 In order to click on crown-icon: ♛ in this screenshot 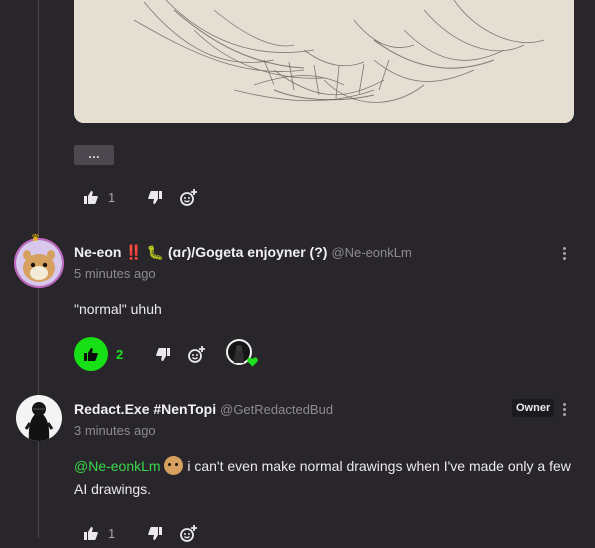, I will do `click(35, 238)`.